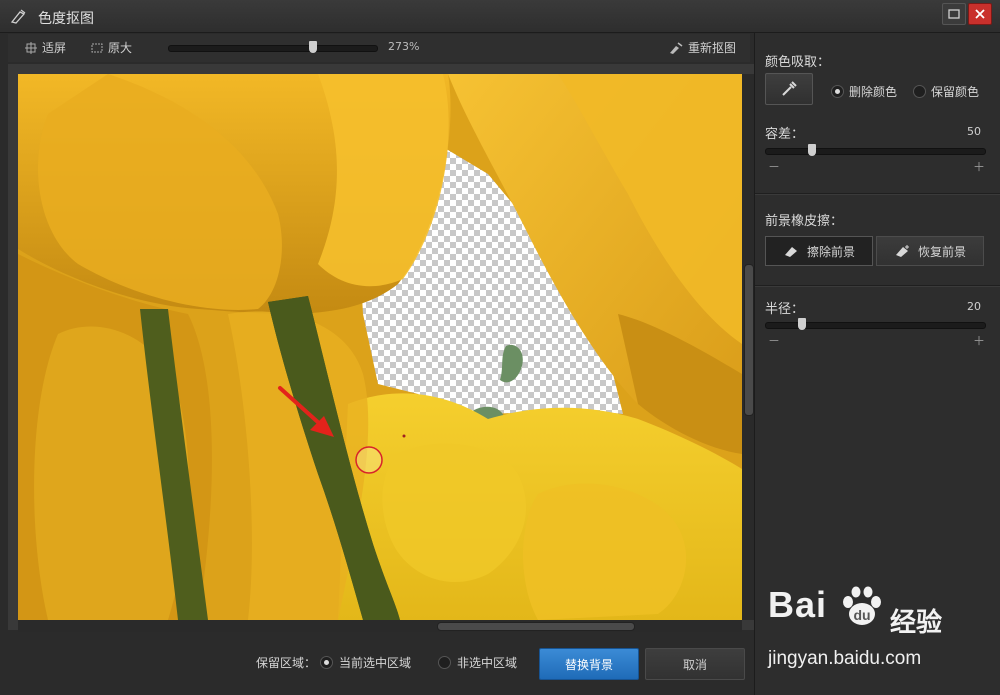 Image resolution: width=1000 pixels, height=695 pixels. What do you see at coordinates (919, 91) in the screenshot?
I see `keep-color-radio` at bounding box center [919, 91].